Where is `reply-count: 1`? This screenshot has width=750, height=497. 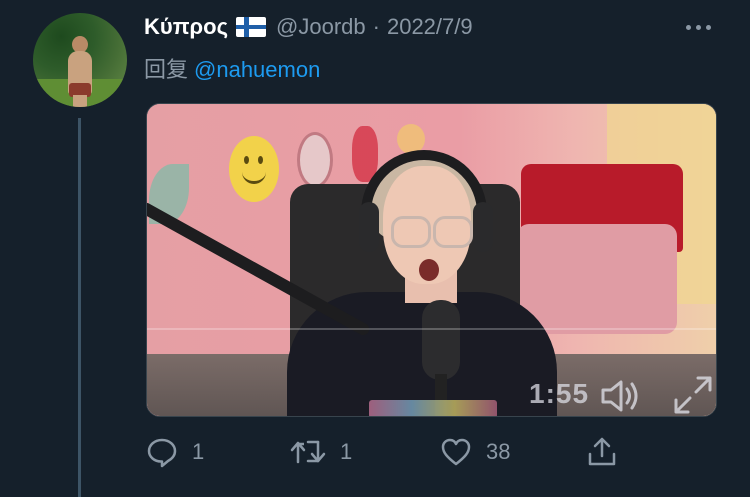
reply-count: 1 is located at coordinates (198, 451).